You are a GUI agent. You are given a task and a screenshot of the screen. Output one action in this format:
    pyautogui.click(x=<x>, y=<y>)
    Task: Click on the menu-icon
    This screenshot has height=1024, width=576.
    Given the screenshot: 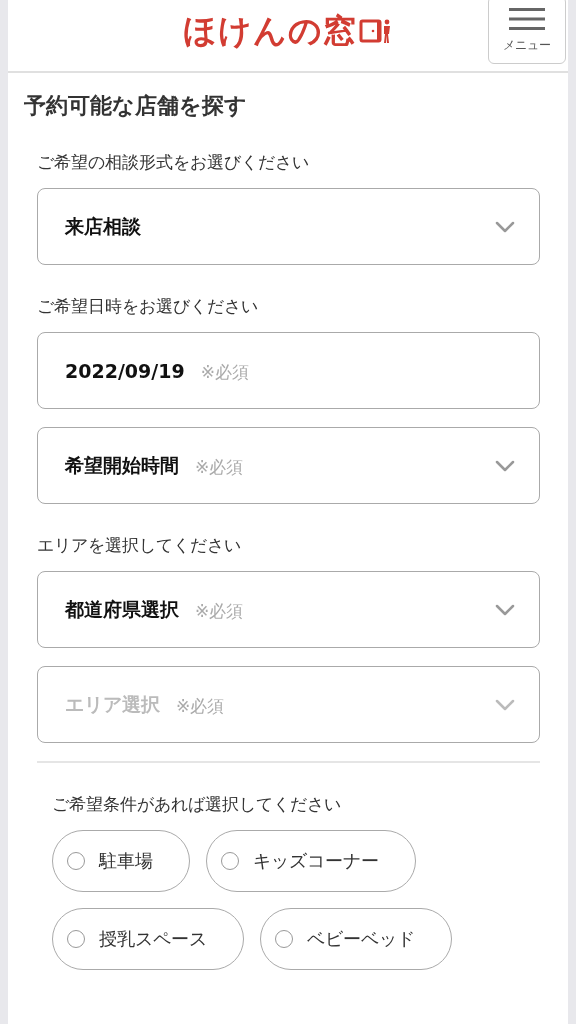 What is the action you would take?
    pyautogui.click(x=527, y=18)
    